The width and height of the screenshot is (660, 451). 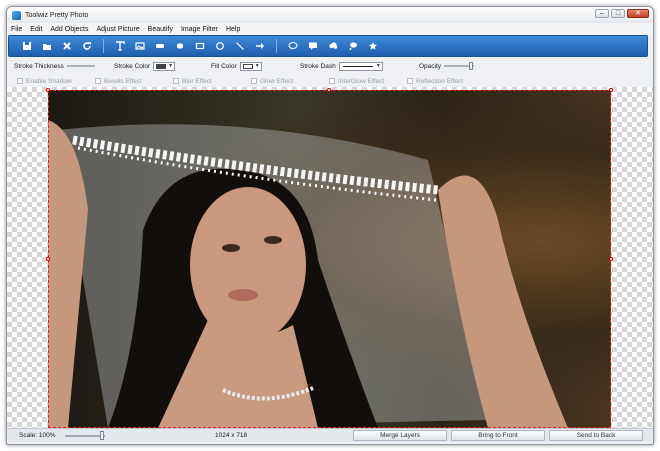 I want to click on window-title: Toolwiz Pretty Photo, so click(x=57, y=15).